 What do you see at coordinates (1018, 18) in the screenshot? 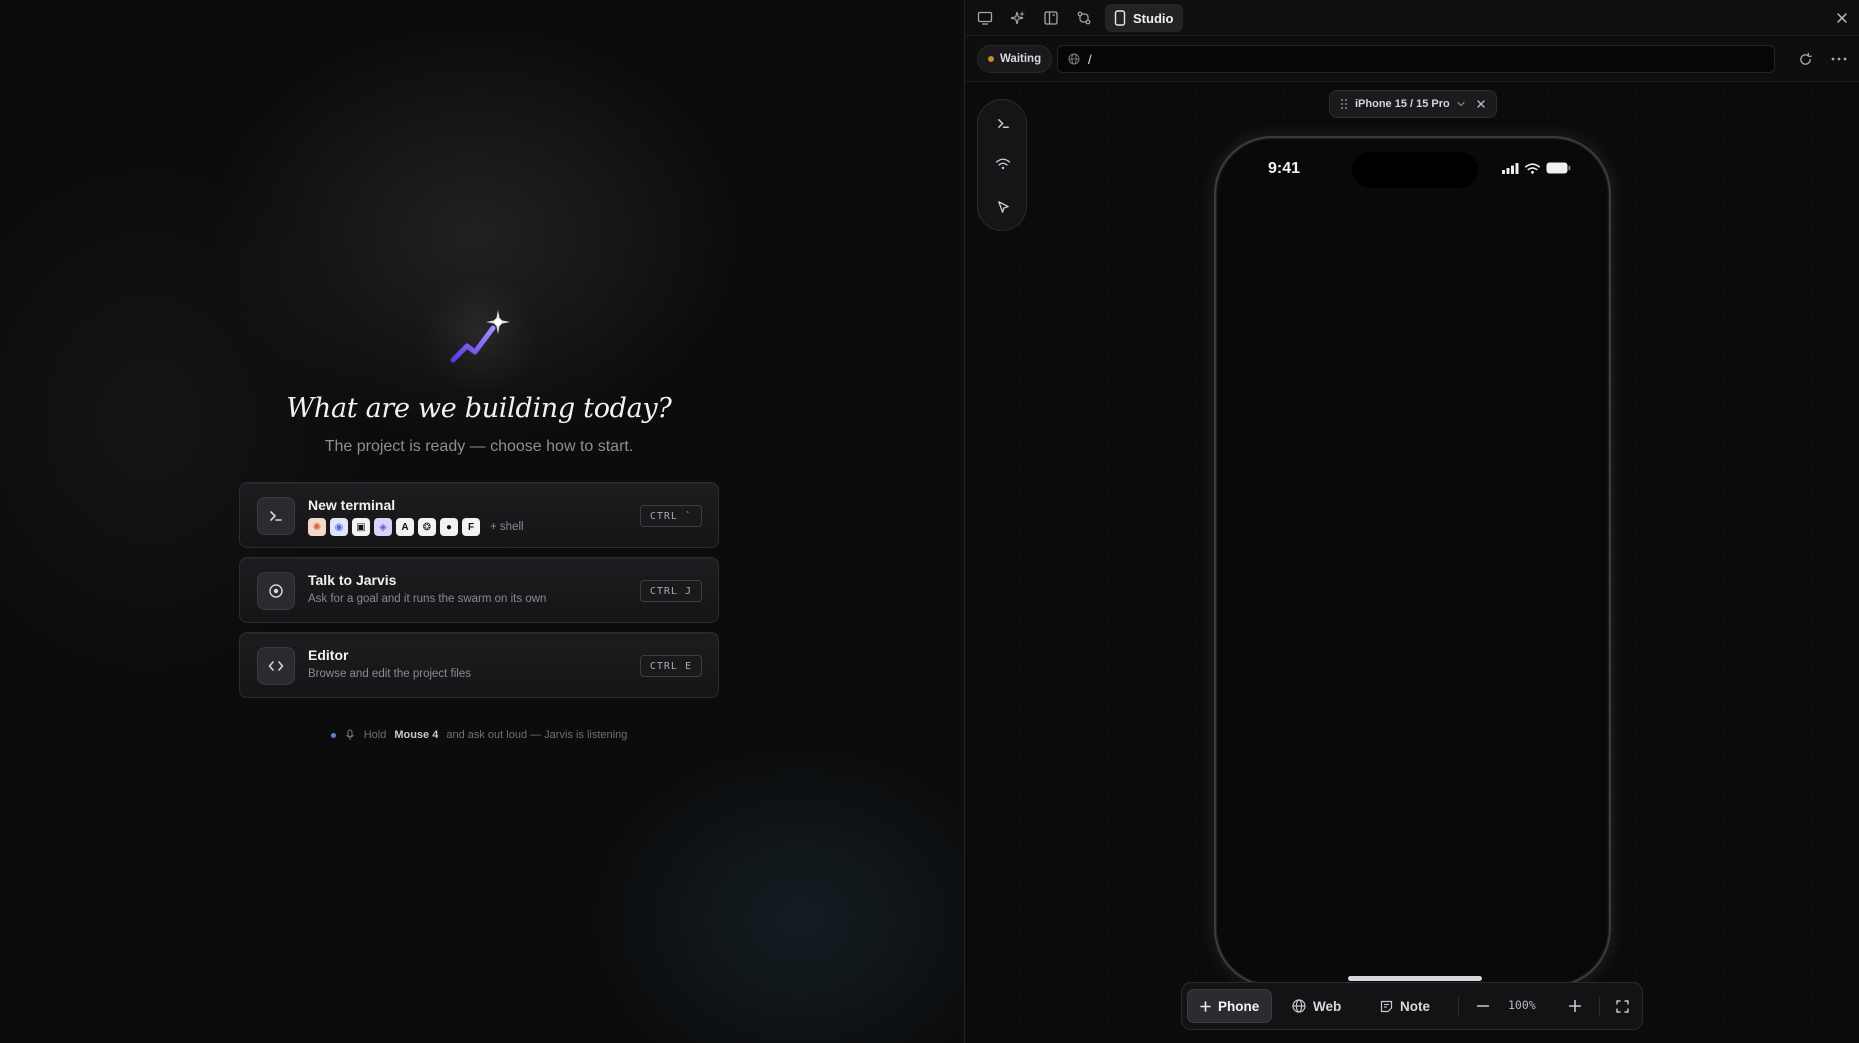
I see `sparkles-icon` at bounding box center [1018, 18].